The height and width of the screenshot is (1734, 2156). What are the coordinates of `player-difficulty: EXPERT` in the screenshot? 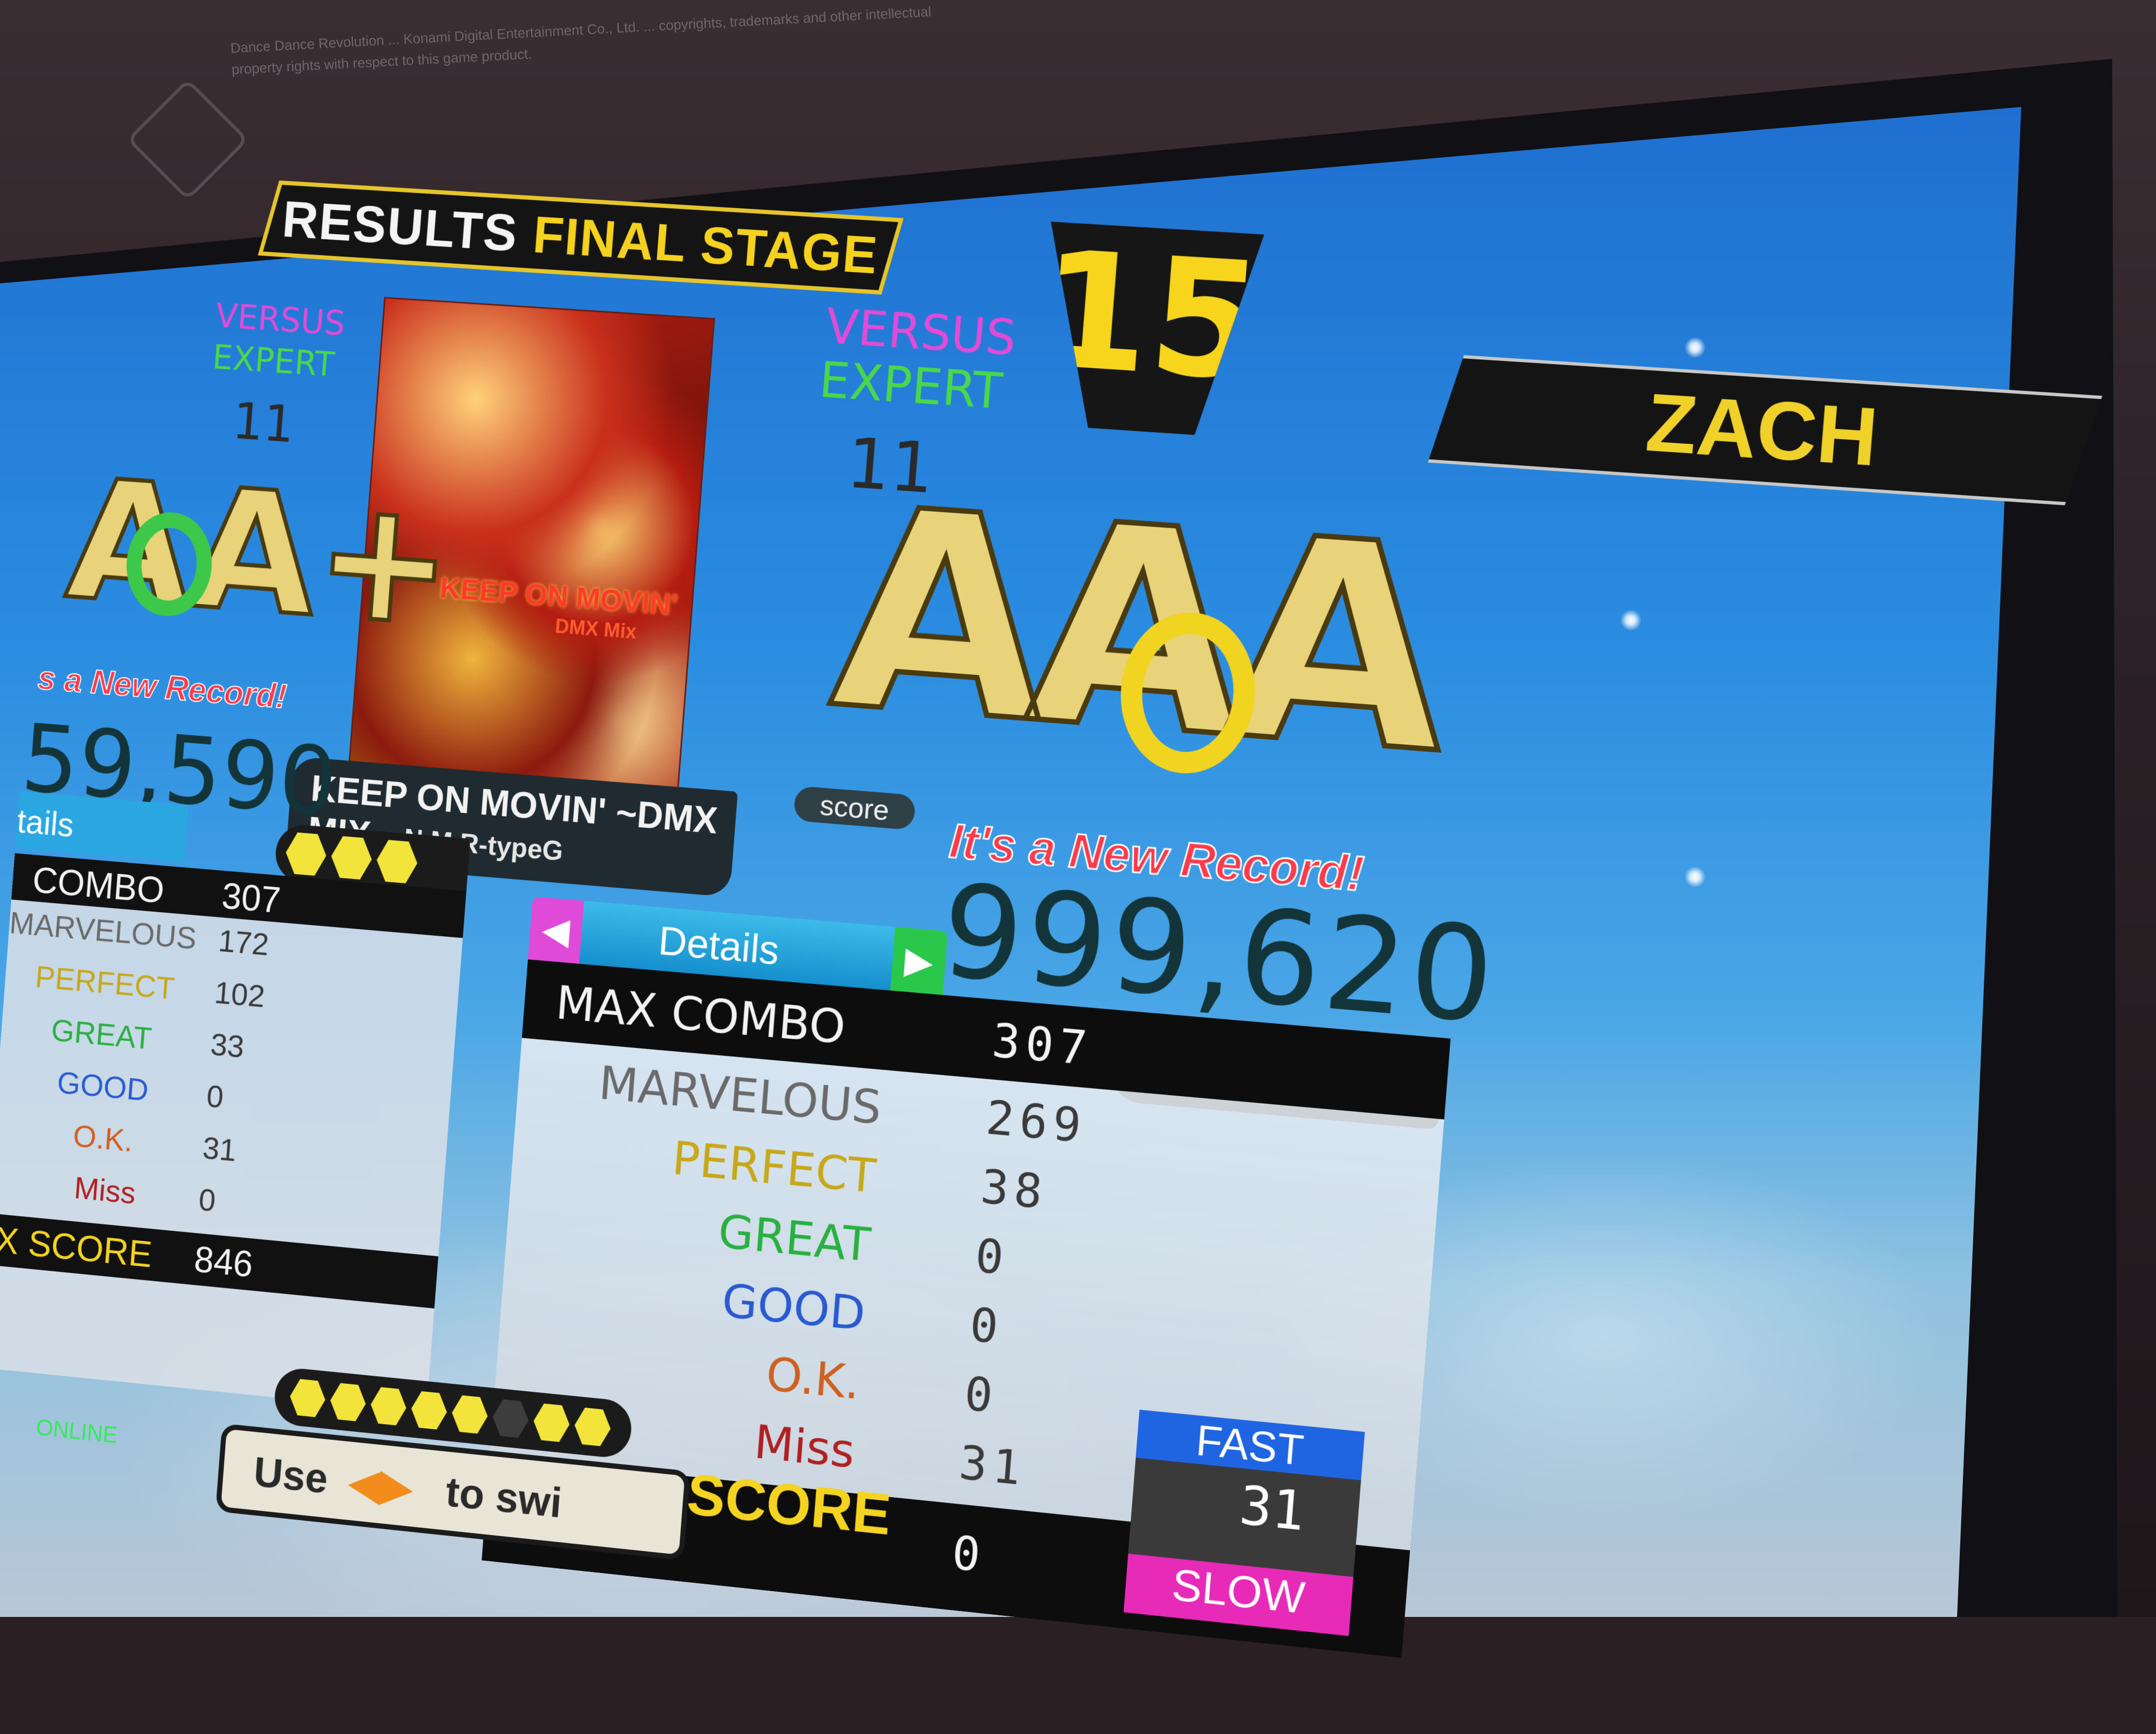 It's located at (910, 385).